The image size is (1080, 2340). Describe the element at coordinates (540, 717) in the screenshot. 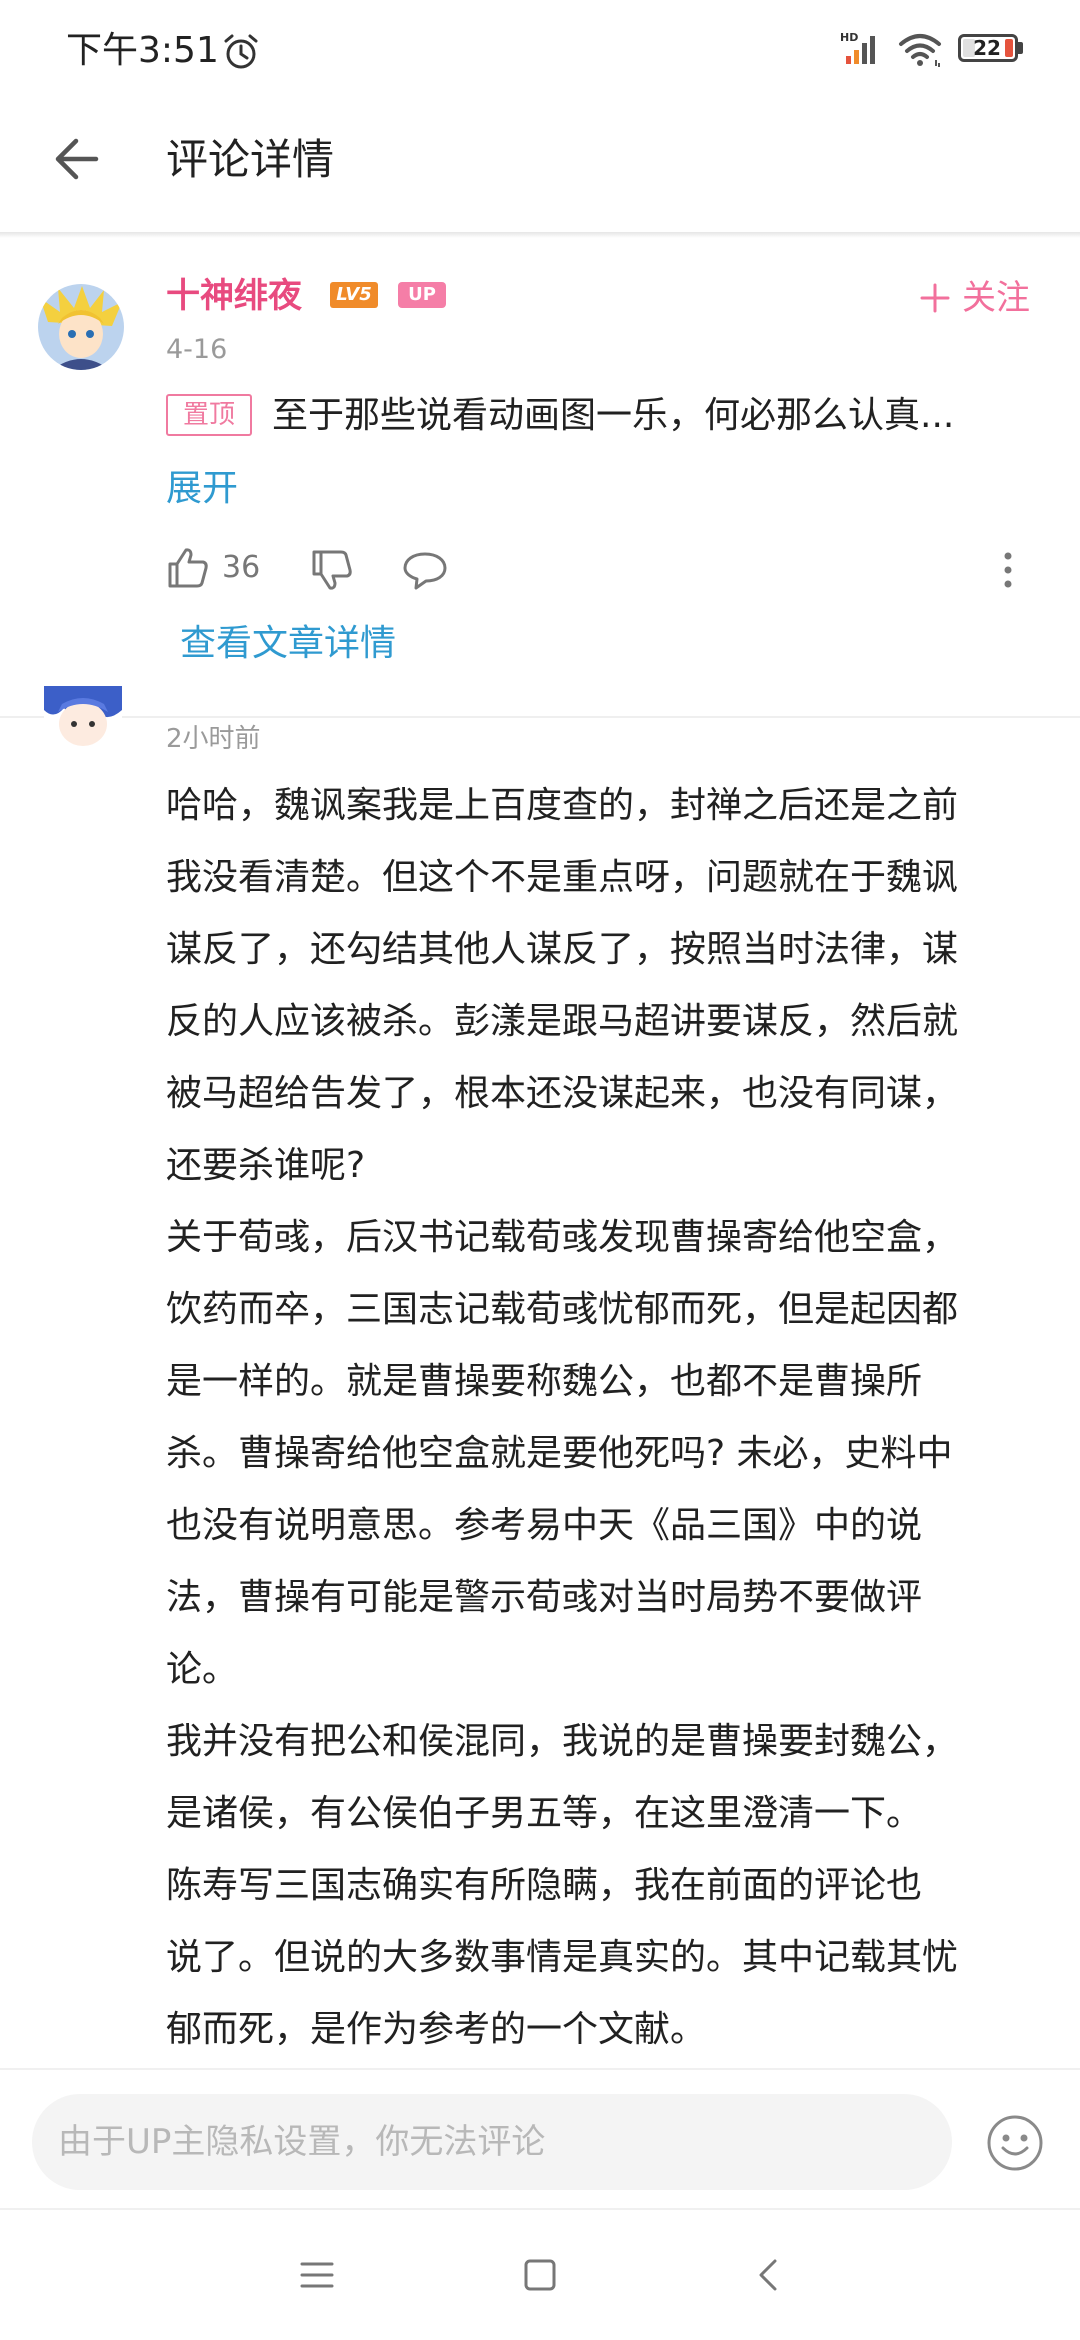

I see `section-divider` at that location.